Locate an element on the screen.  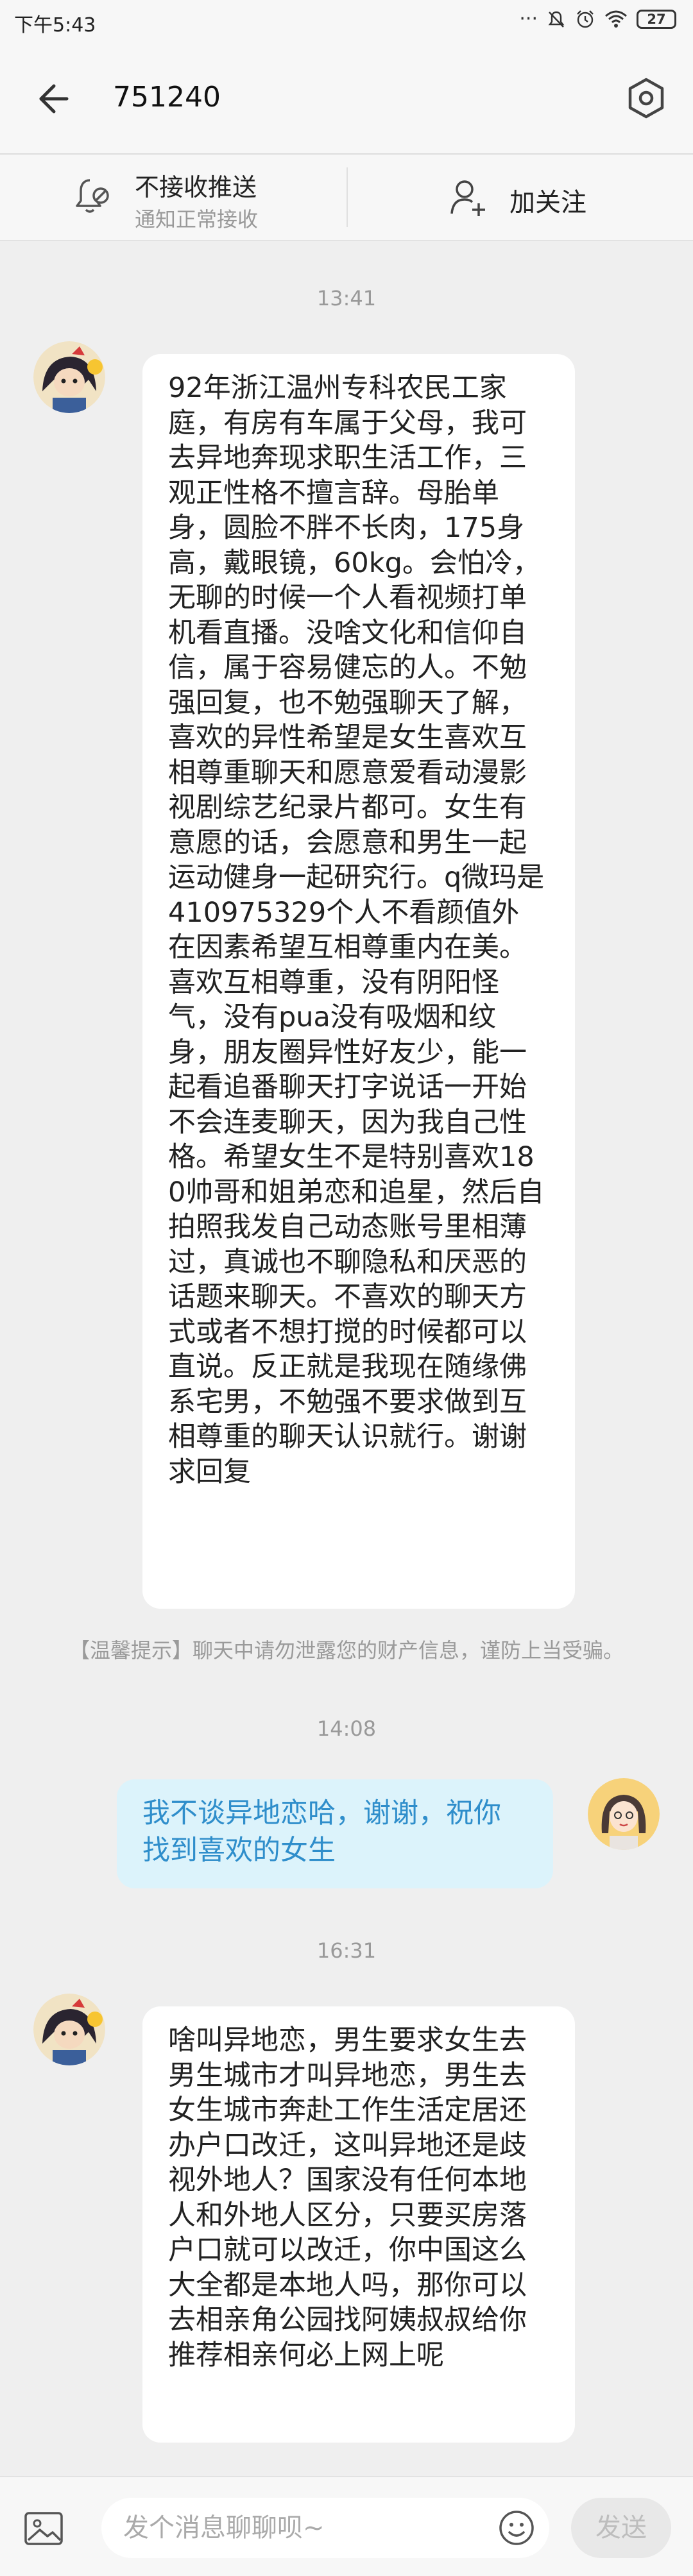
message-input: 发个消息聊聊呗~ is located at coordinates (325, 2528).